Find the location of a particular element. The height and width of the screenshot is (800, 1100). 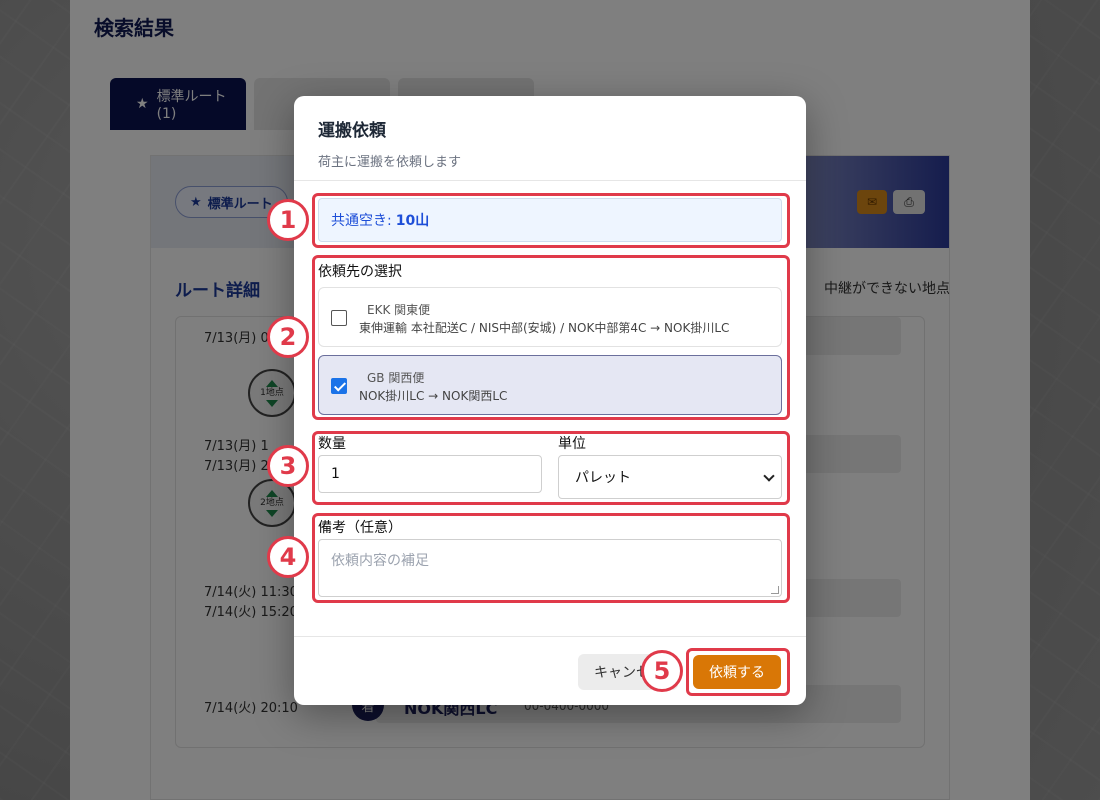

annotation-number-3: 3 is located at coordinates (288, 466).